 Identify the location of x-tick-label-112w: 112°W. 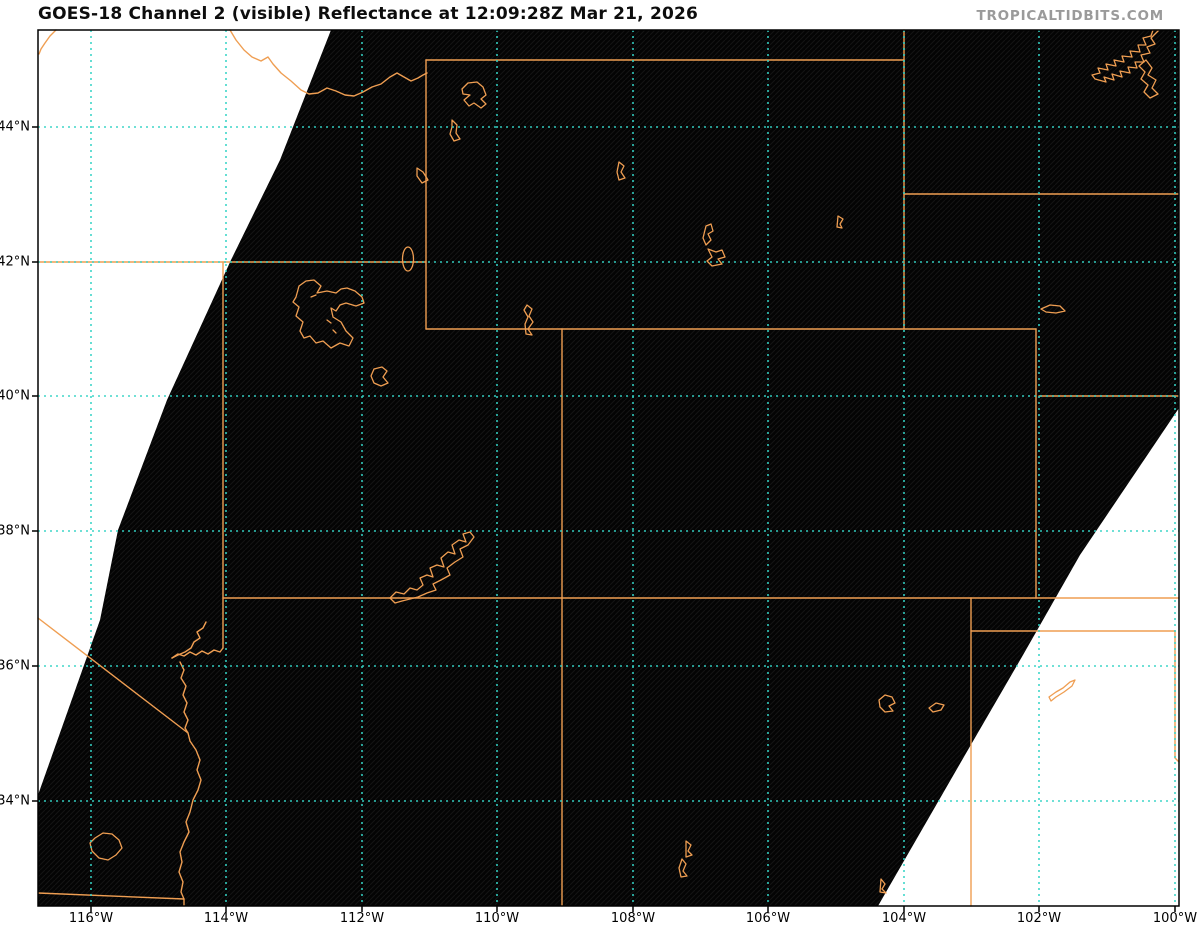
(362, 918).